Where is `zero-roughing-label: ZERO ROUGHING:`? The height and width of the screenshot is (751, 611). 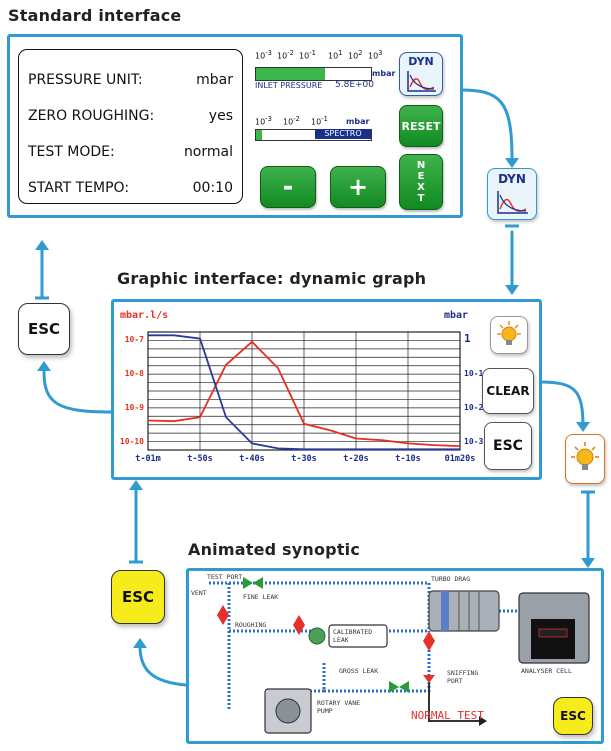 zero-roughing-label: ZERO ROUGHING: is located at coordinates (91, 116).